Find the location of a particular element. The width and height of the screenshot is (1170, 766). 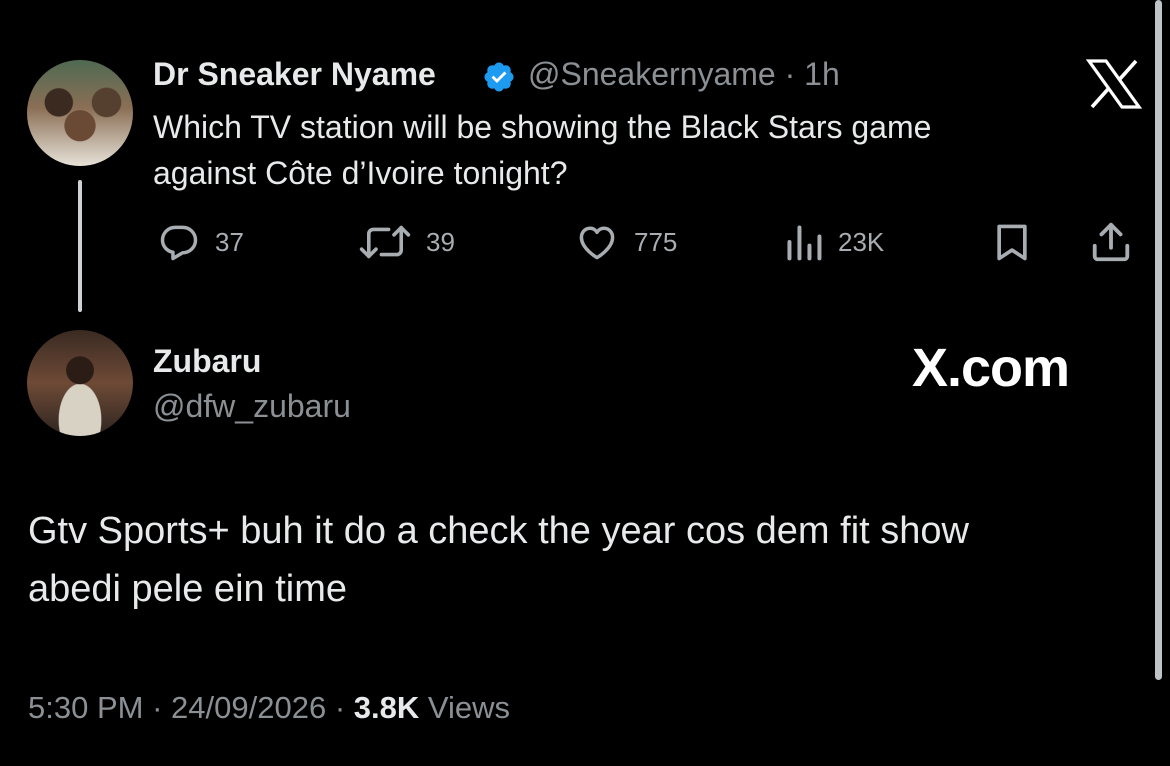

like-count: 775 is located at coordinates (656, 241).